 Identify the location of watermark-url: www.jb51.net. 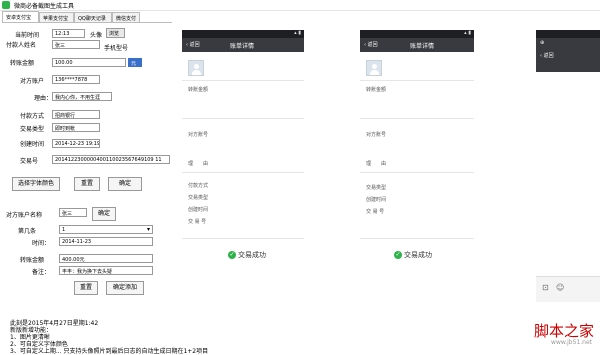
(571, 342).